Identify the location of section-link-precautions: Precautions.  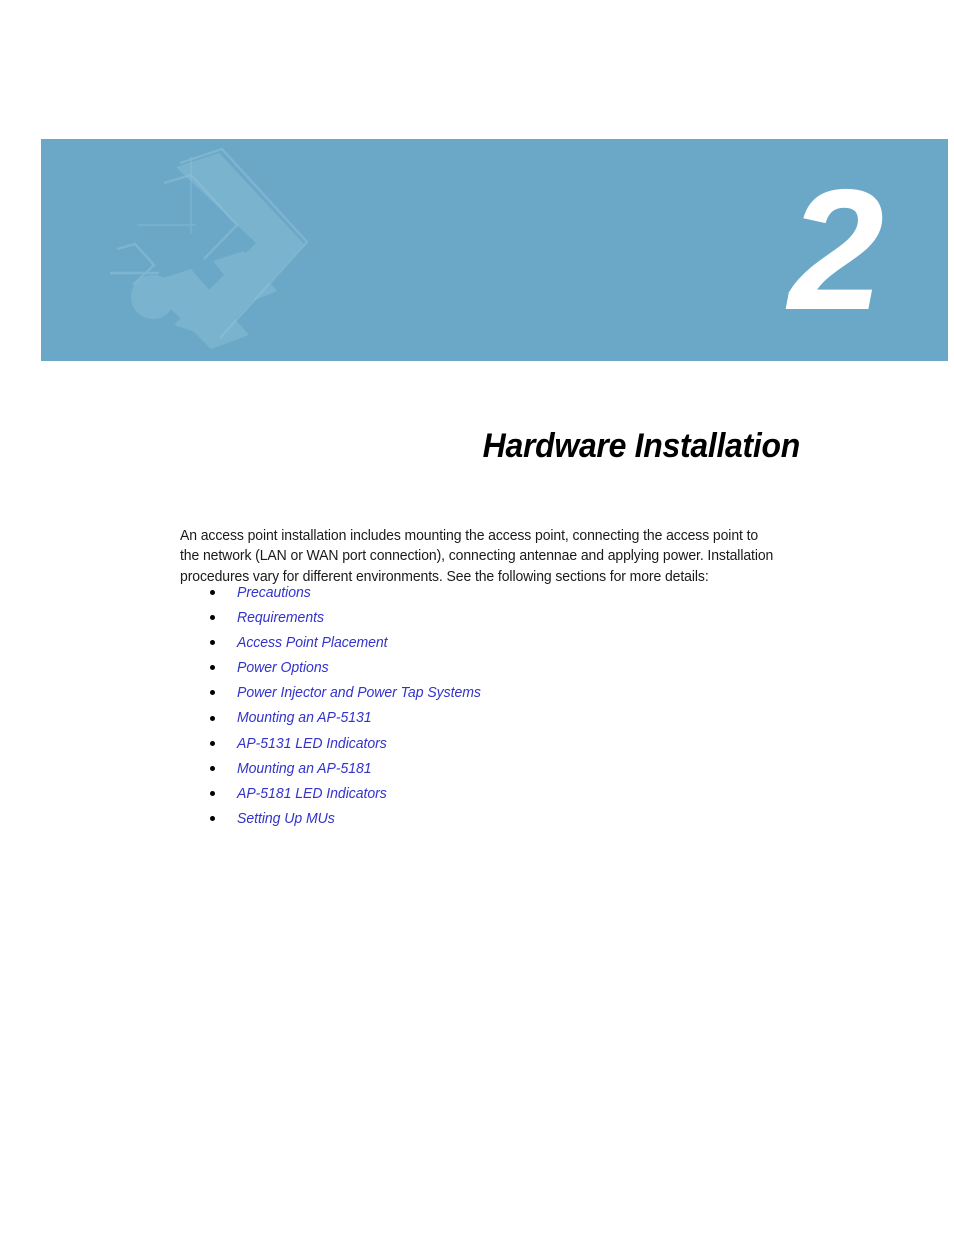
(274, 593).